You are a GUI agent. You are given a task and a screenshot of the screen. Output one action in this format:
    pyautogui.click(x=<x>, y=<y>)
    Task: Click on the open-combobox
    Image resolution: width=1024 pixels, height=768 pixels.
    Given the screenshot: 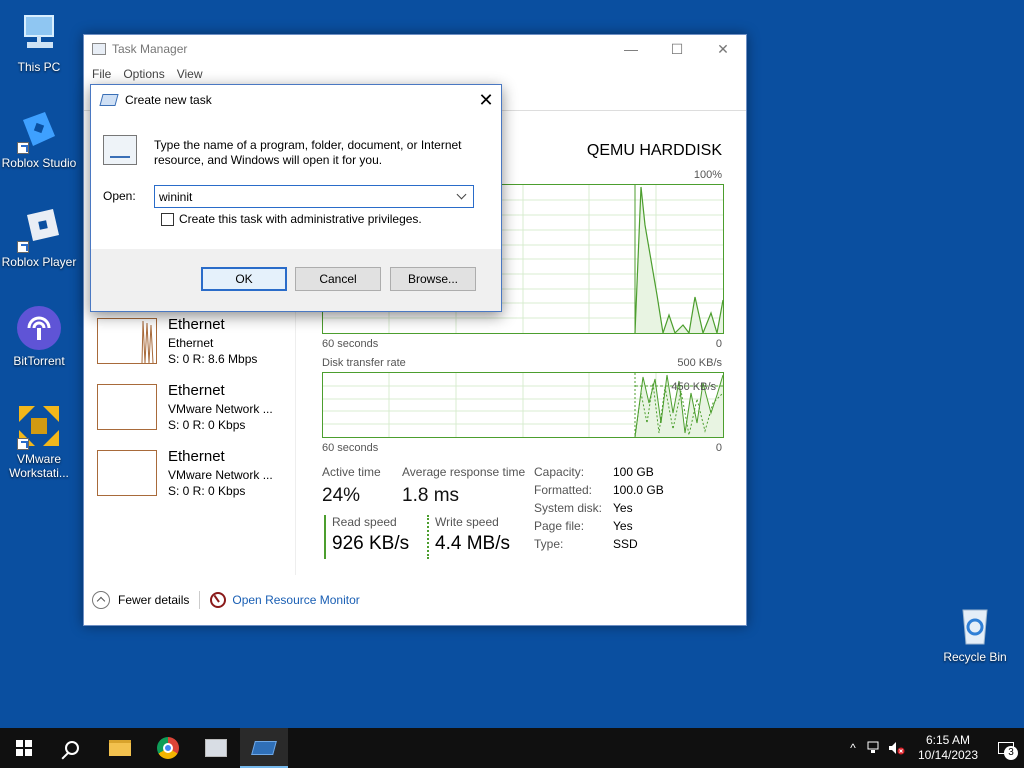 What is the action you would take?
    pyautogui.click(x=314, y=196)
    